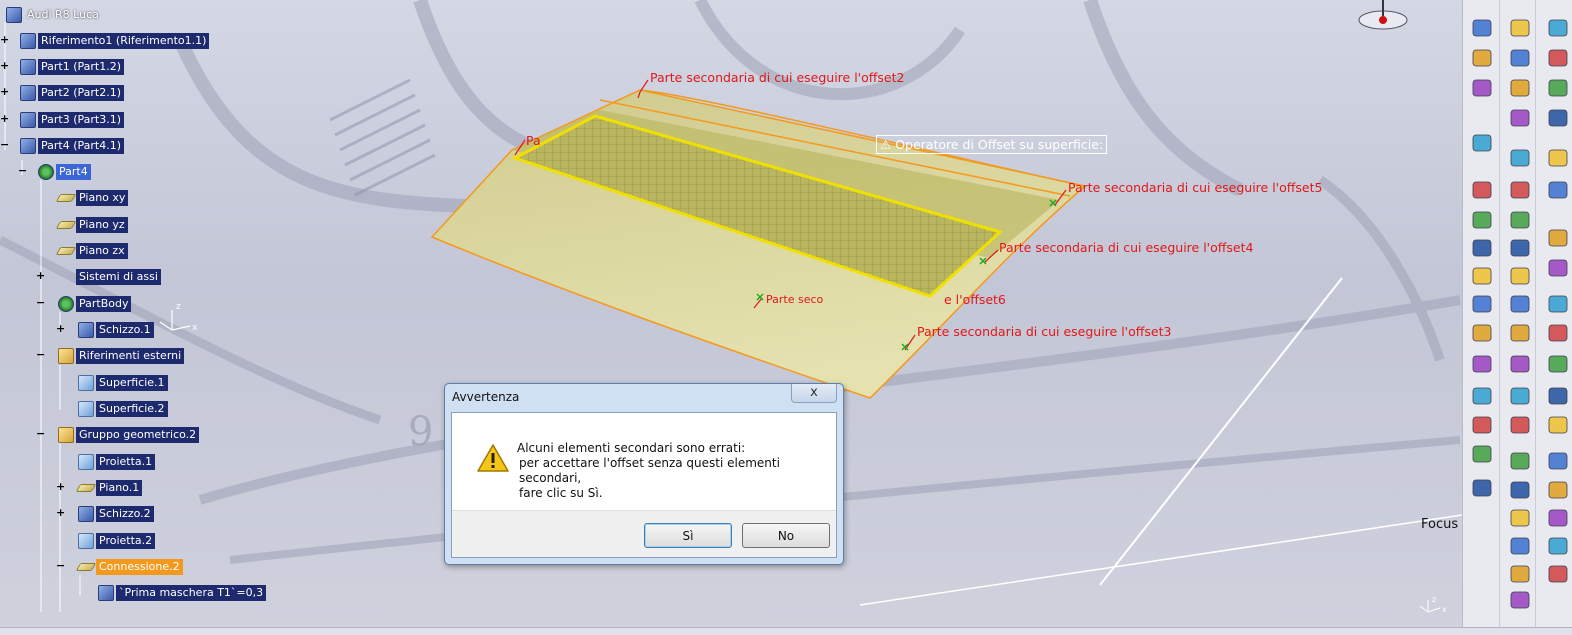 This screenshot has height=635, width=1572. Describe the element at coordinates (91, 225) in the screenshot. I see `tree-node: Piano yz` at that location.